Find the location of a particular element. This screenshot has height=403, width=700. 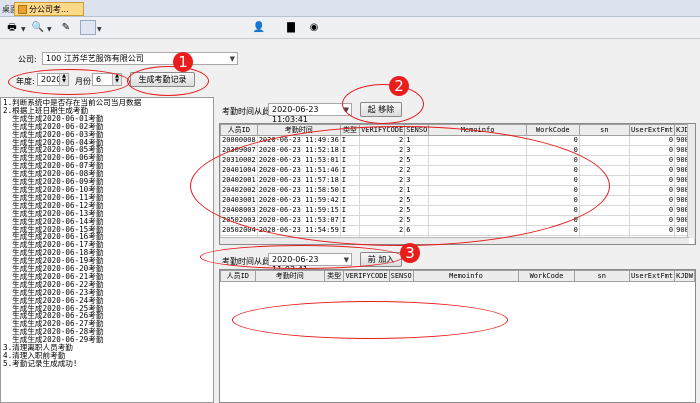

column-header: 类型 is located at coordinates (334, 276).